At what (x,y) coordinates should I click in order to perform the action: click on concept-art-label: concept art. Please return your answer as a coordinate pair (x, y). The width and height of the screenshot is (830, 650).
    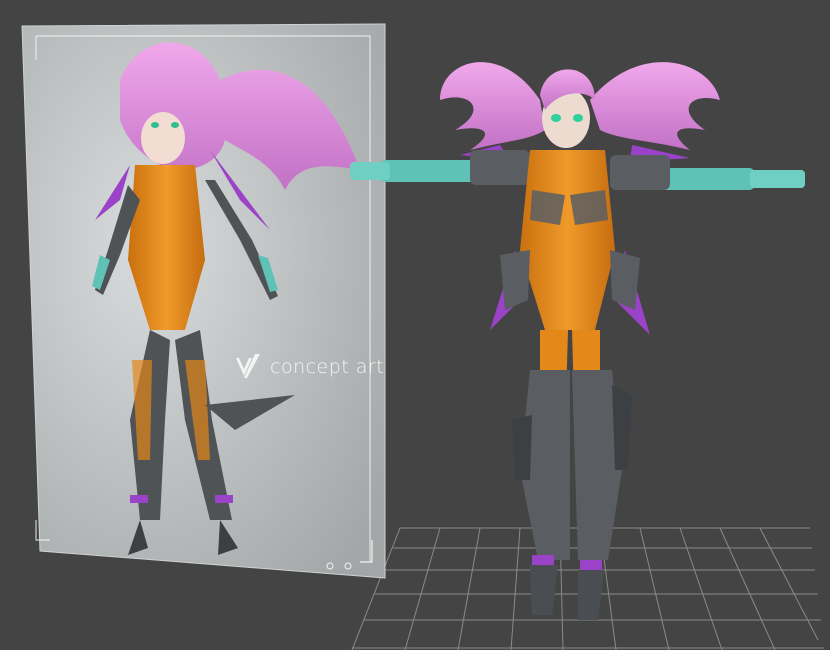
    Looking at the image, I should click on (327, 367).